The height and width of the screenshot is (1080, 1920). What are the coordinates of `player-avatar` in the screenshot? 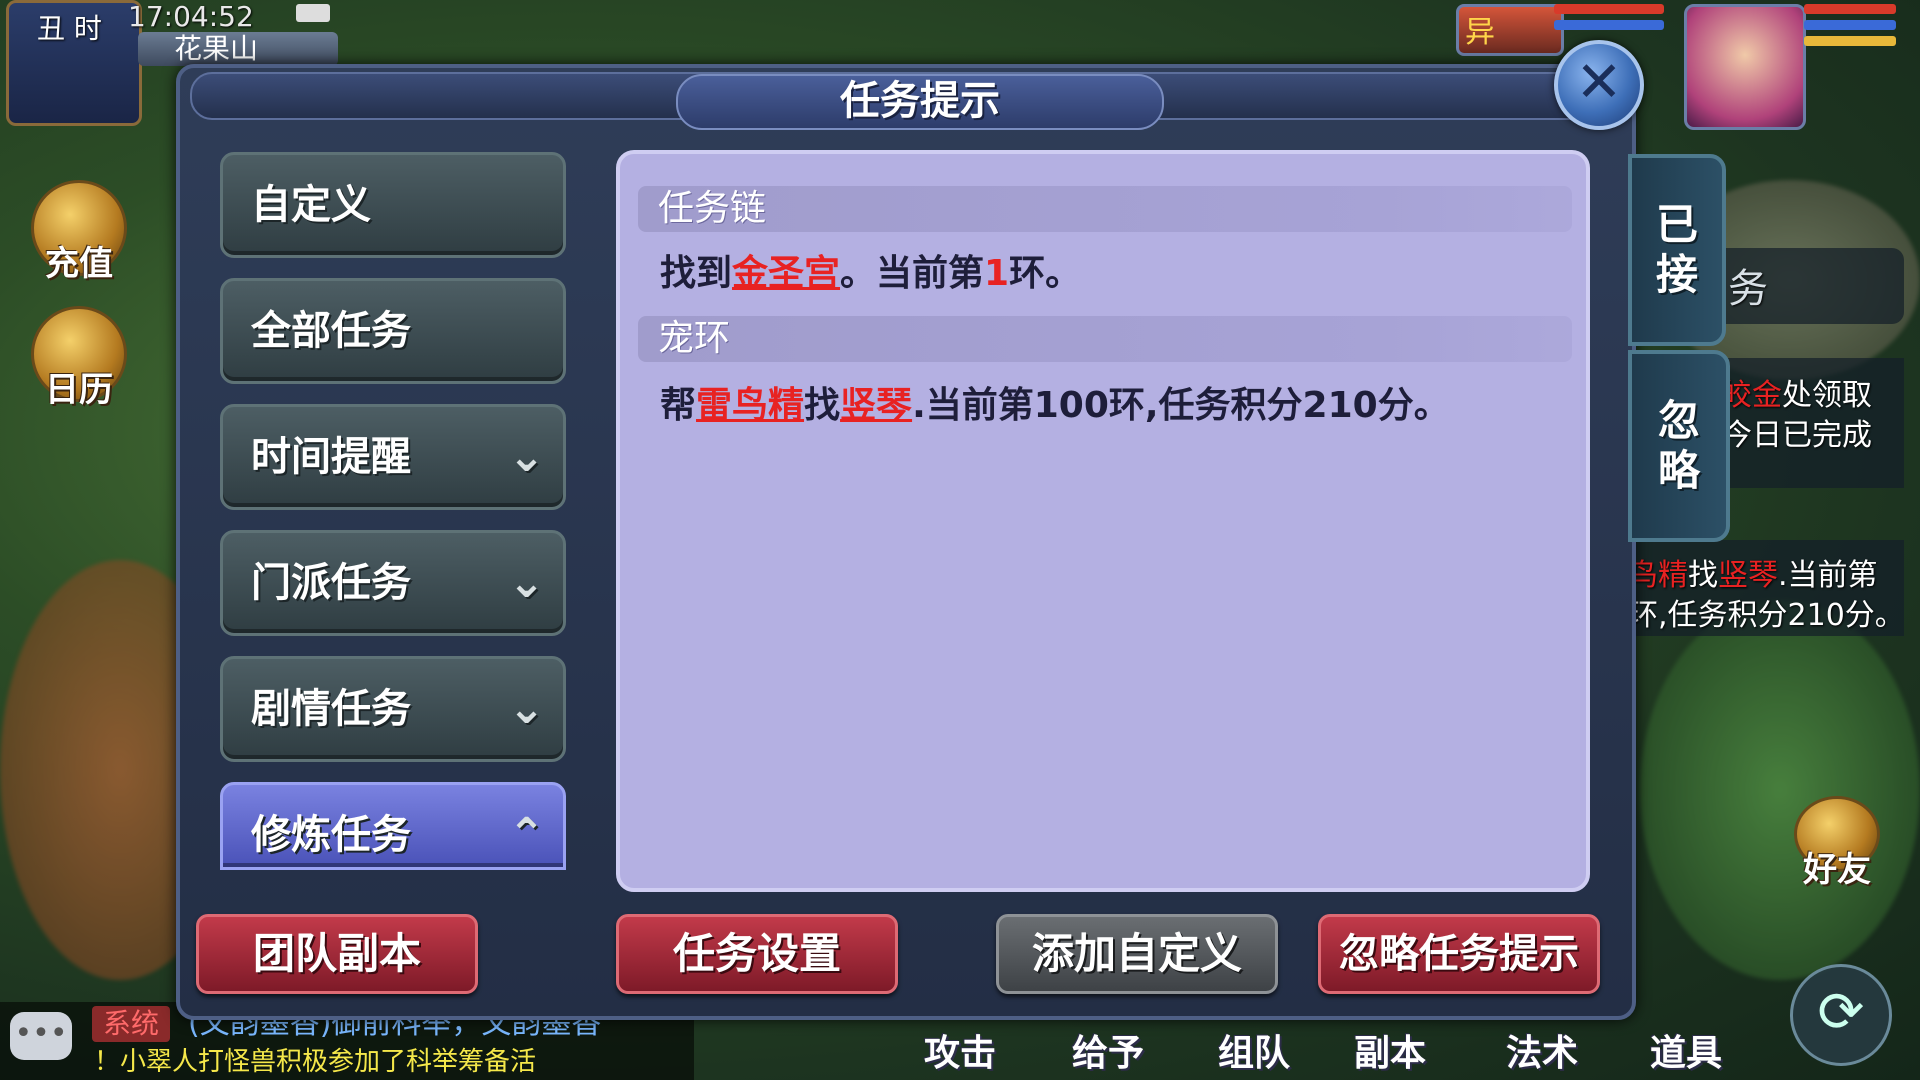 It's located at (1745, 67).